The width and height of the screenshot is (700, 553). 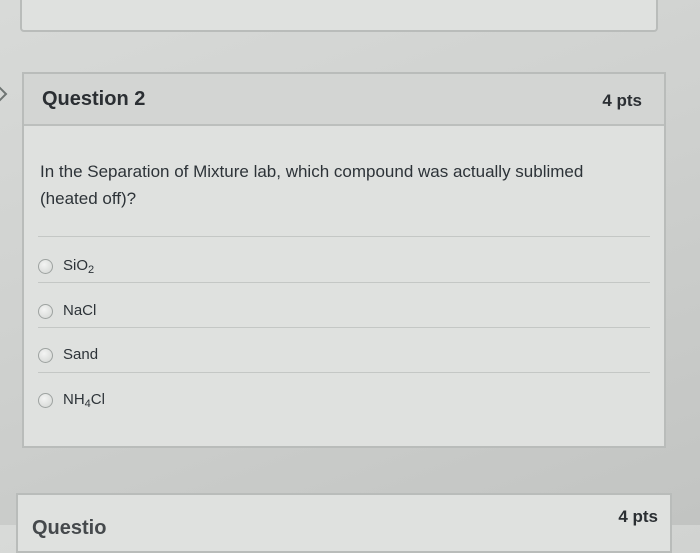 I want to click on next-question-card: Questio 4 pts, so click(x=344, y=523).